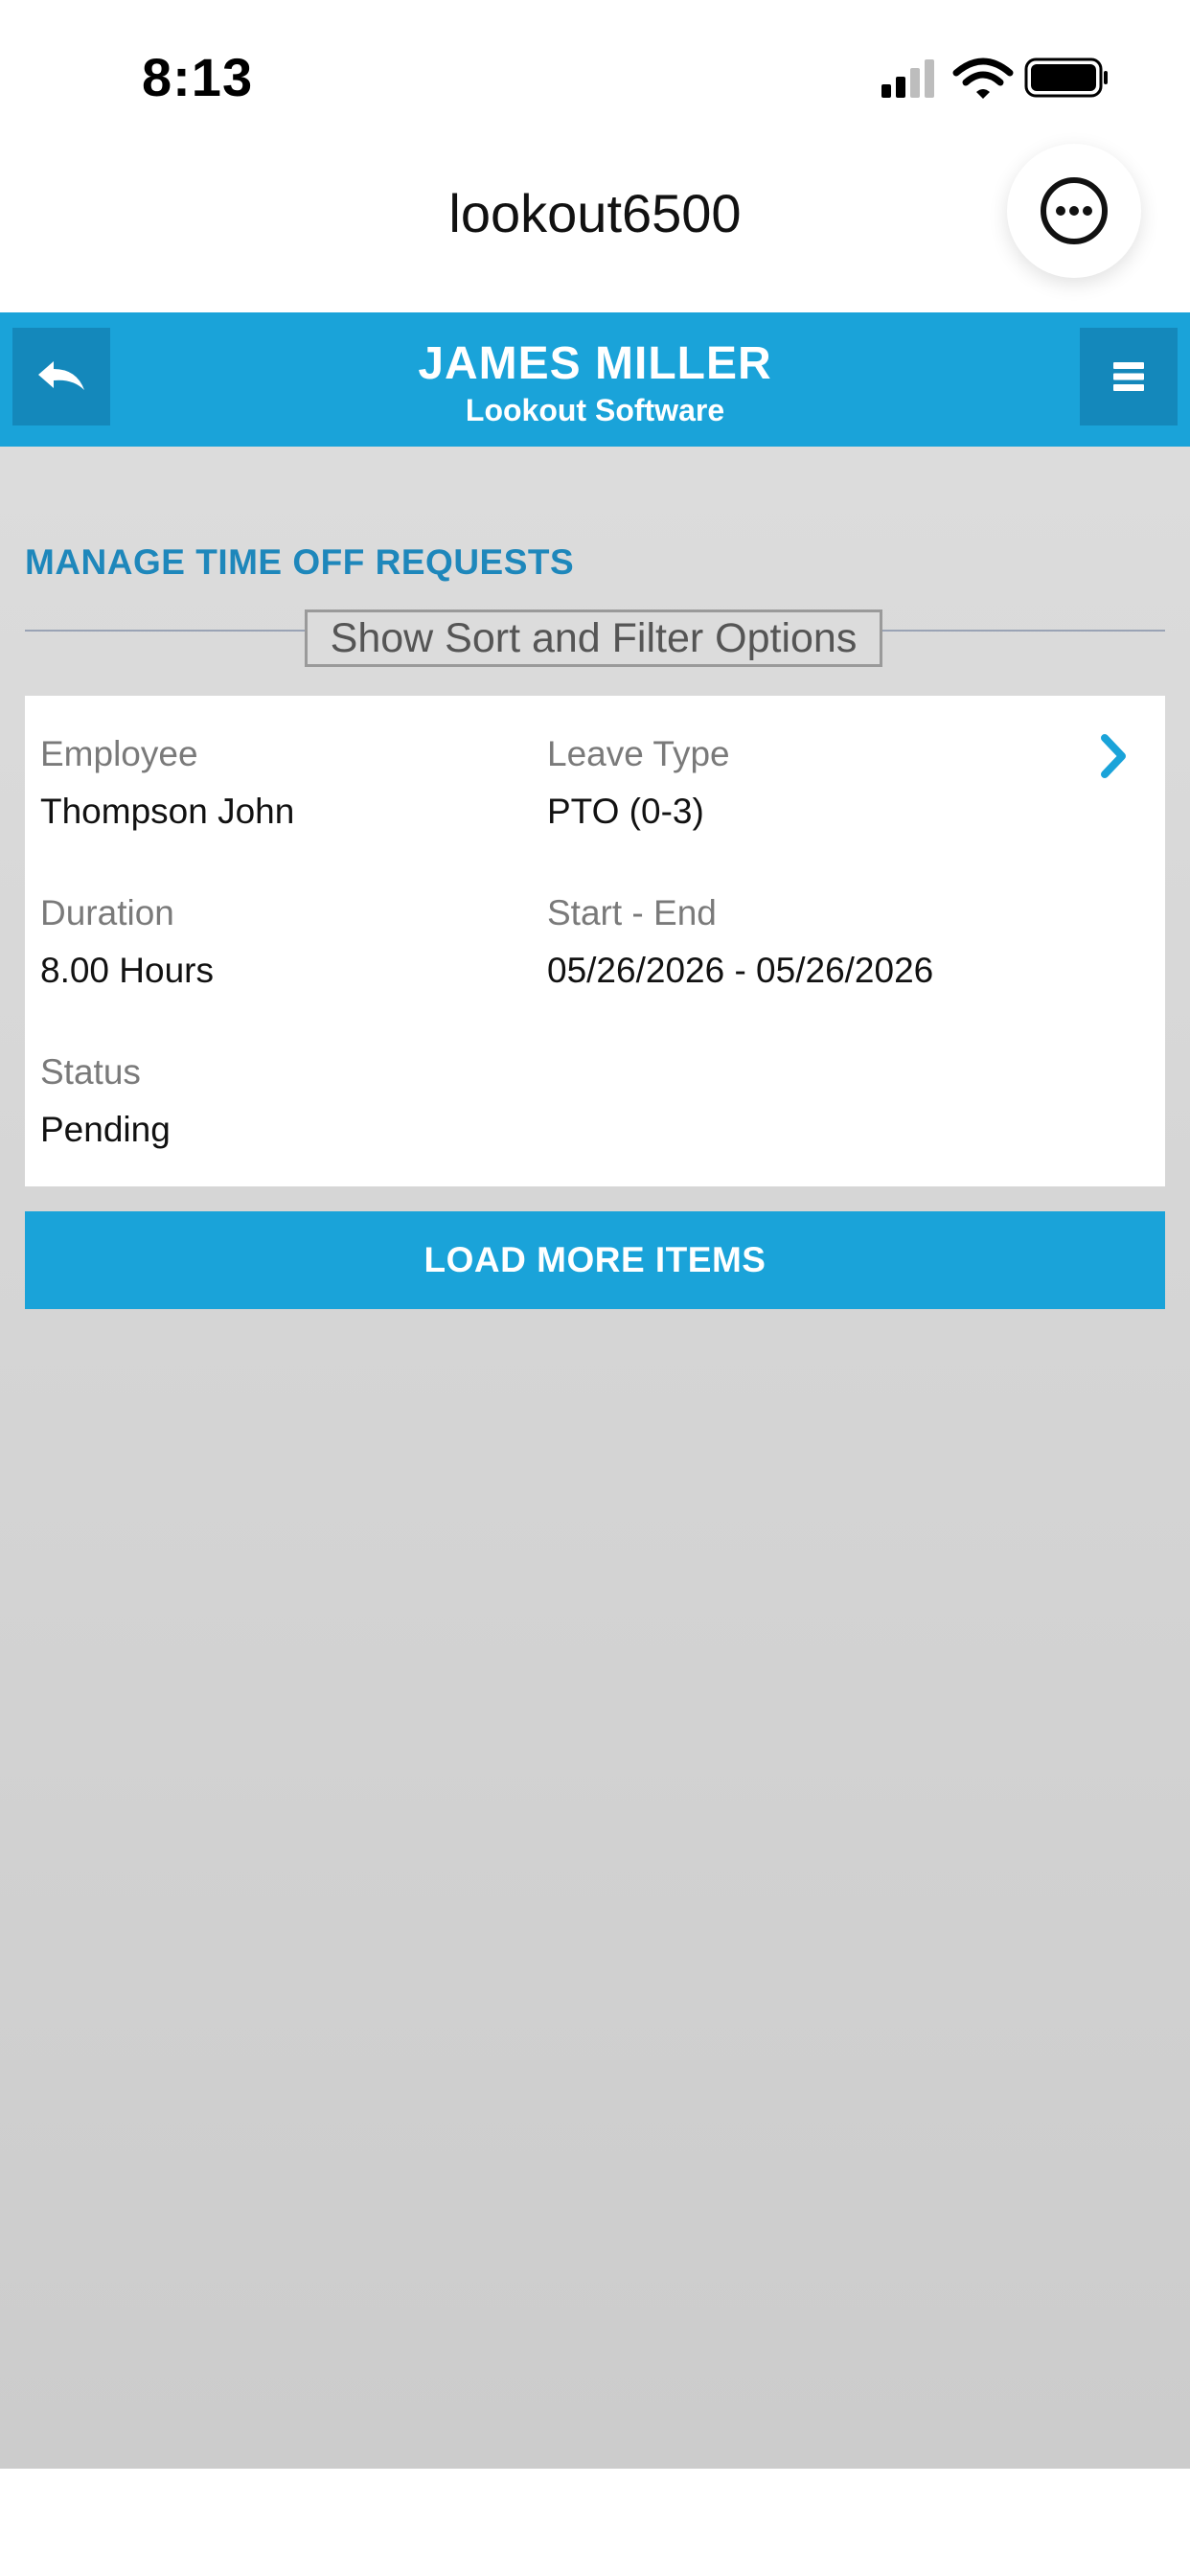 This screenshot has height=2576, width=1190. I want to click on more-options-icon, so click(1074, 210).